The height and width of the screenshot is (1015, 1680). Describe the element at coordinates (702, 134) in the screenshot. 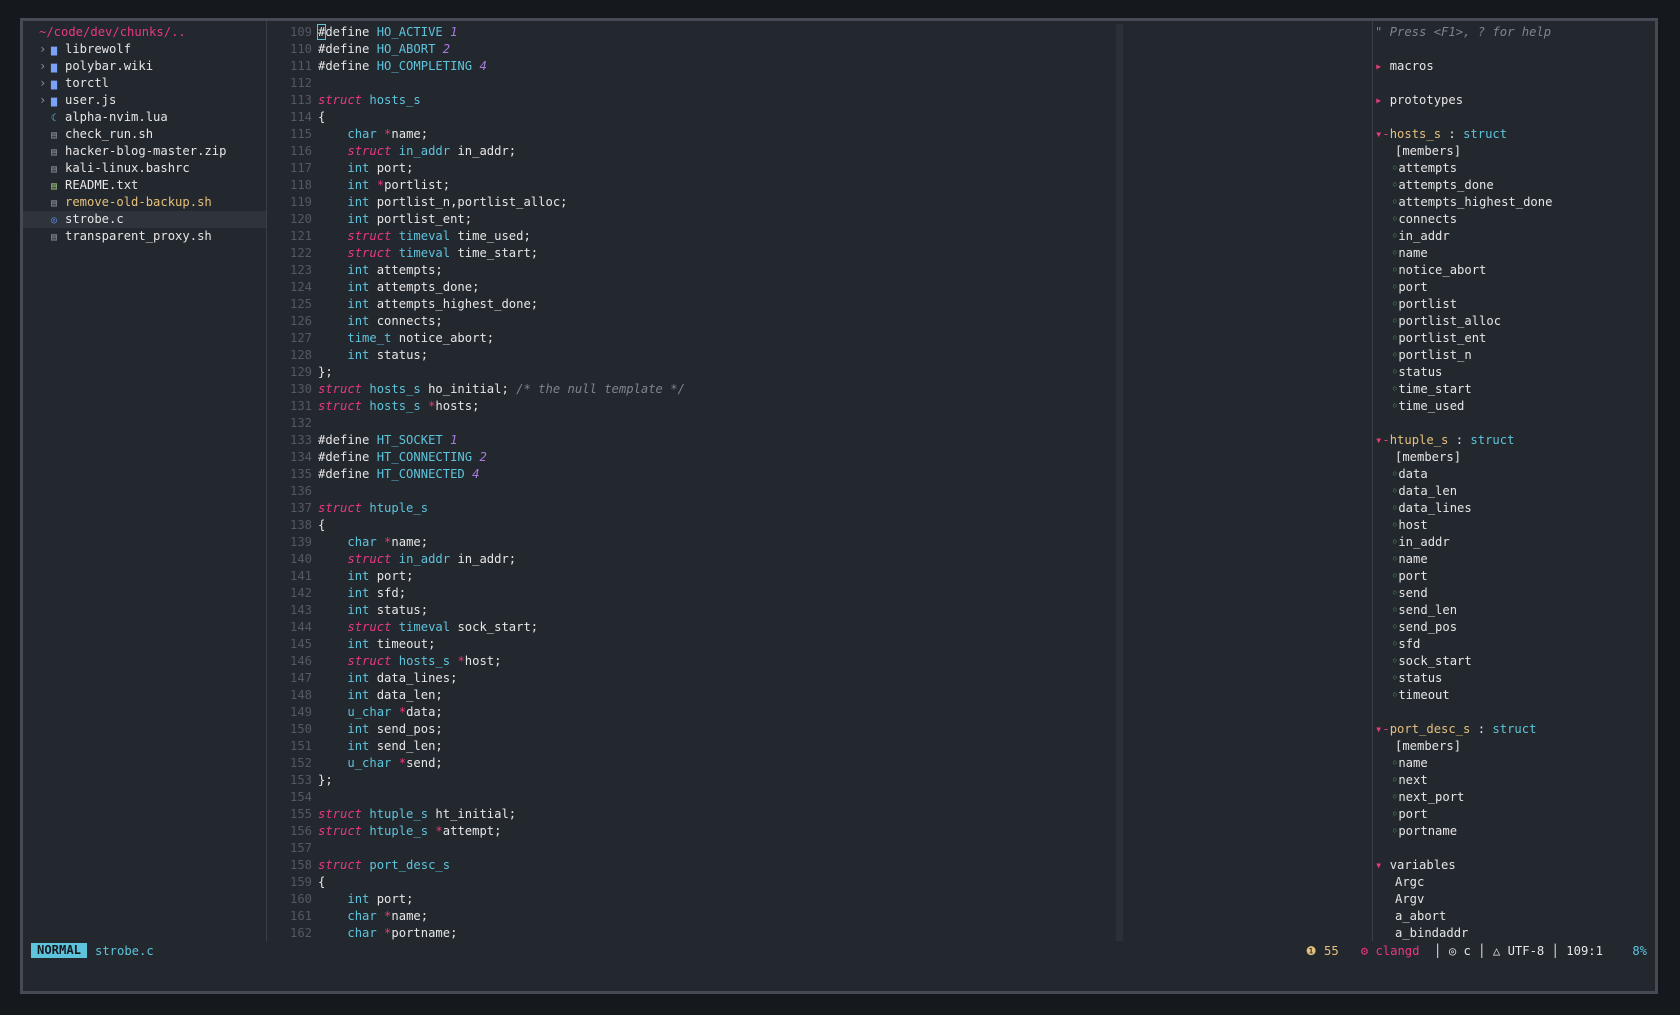

I see `code-line: 115 char *name;` at that location.